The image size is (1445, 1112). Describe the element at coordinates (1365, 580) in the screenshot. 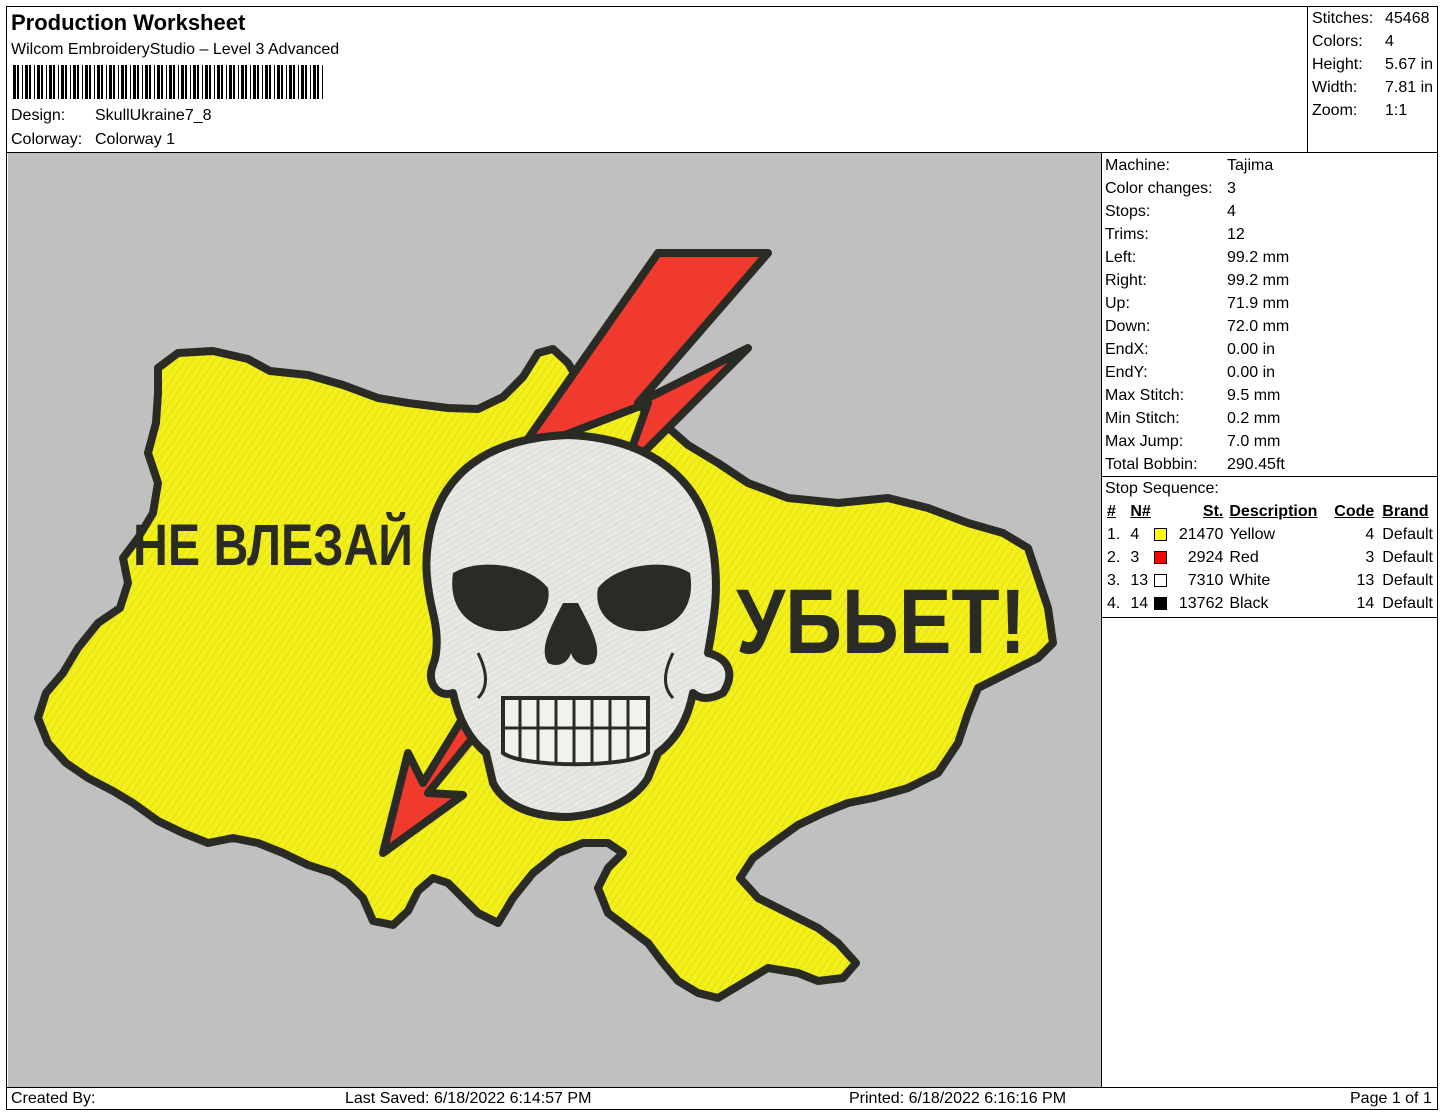

I see `color-code: 13` at that location.